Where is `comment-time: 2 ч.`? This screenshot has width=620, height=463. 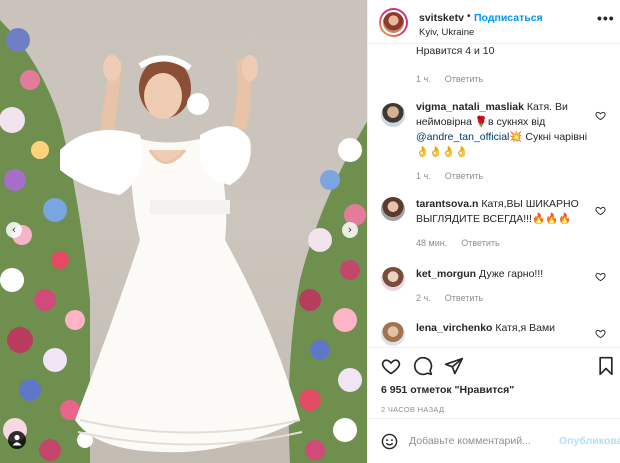 comment-time: 2 ч. is located at coordinates (423, 298).